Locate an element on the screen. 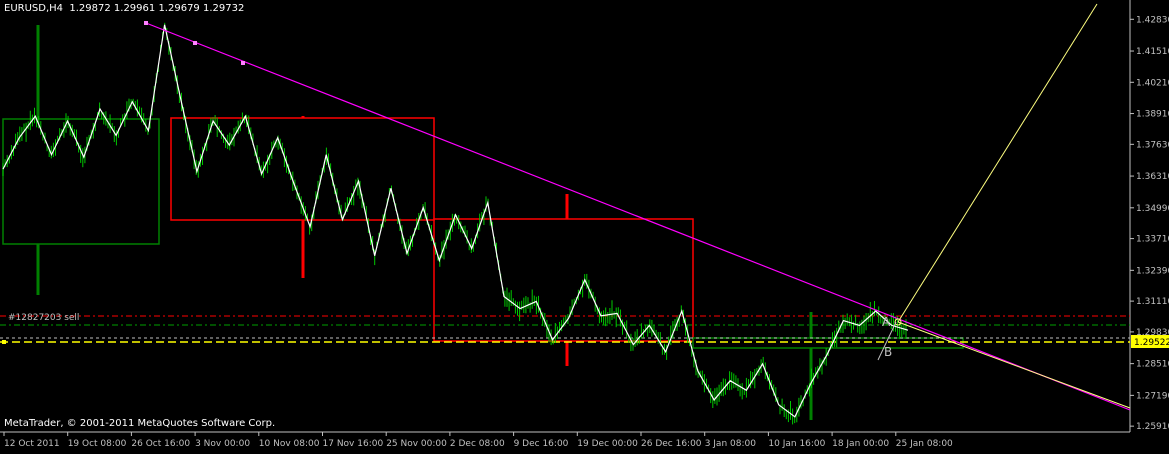  y-tick-label: 1.33710 is located at coordinates (1152, 240).